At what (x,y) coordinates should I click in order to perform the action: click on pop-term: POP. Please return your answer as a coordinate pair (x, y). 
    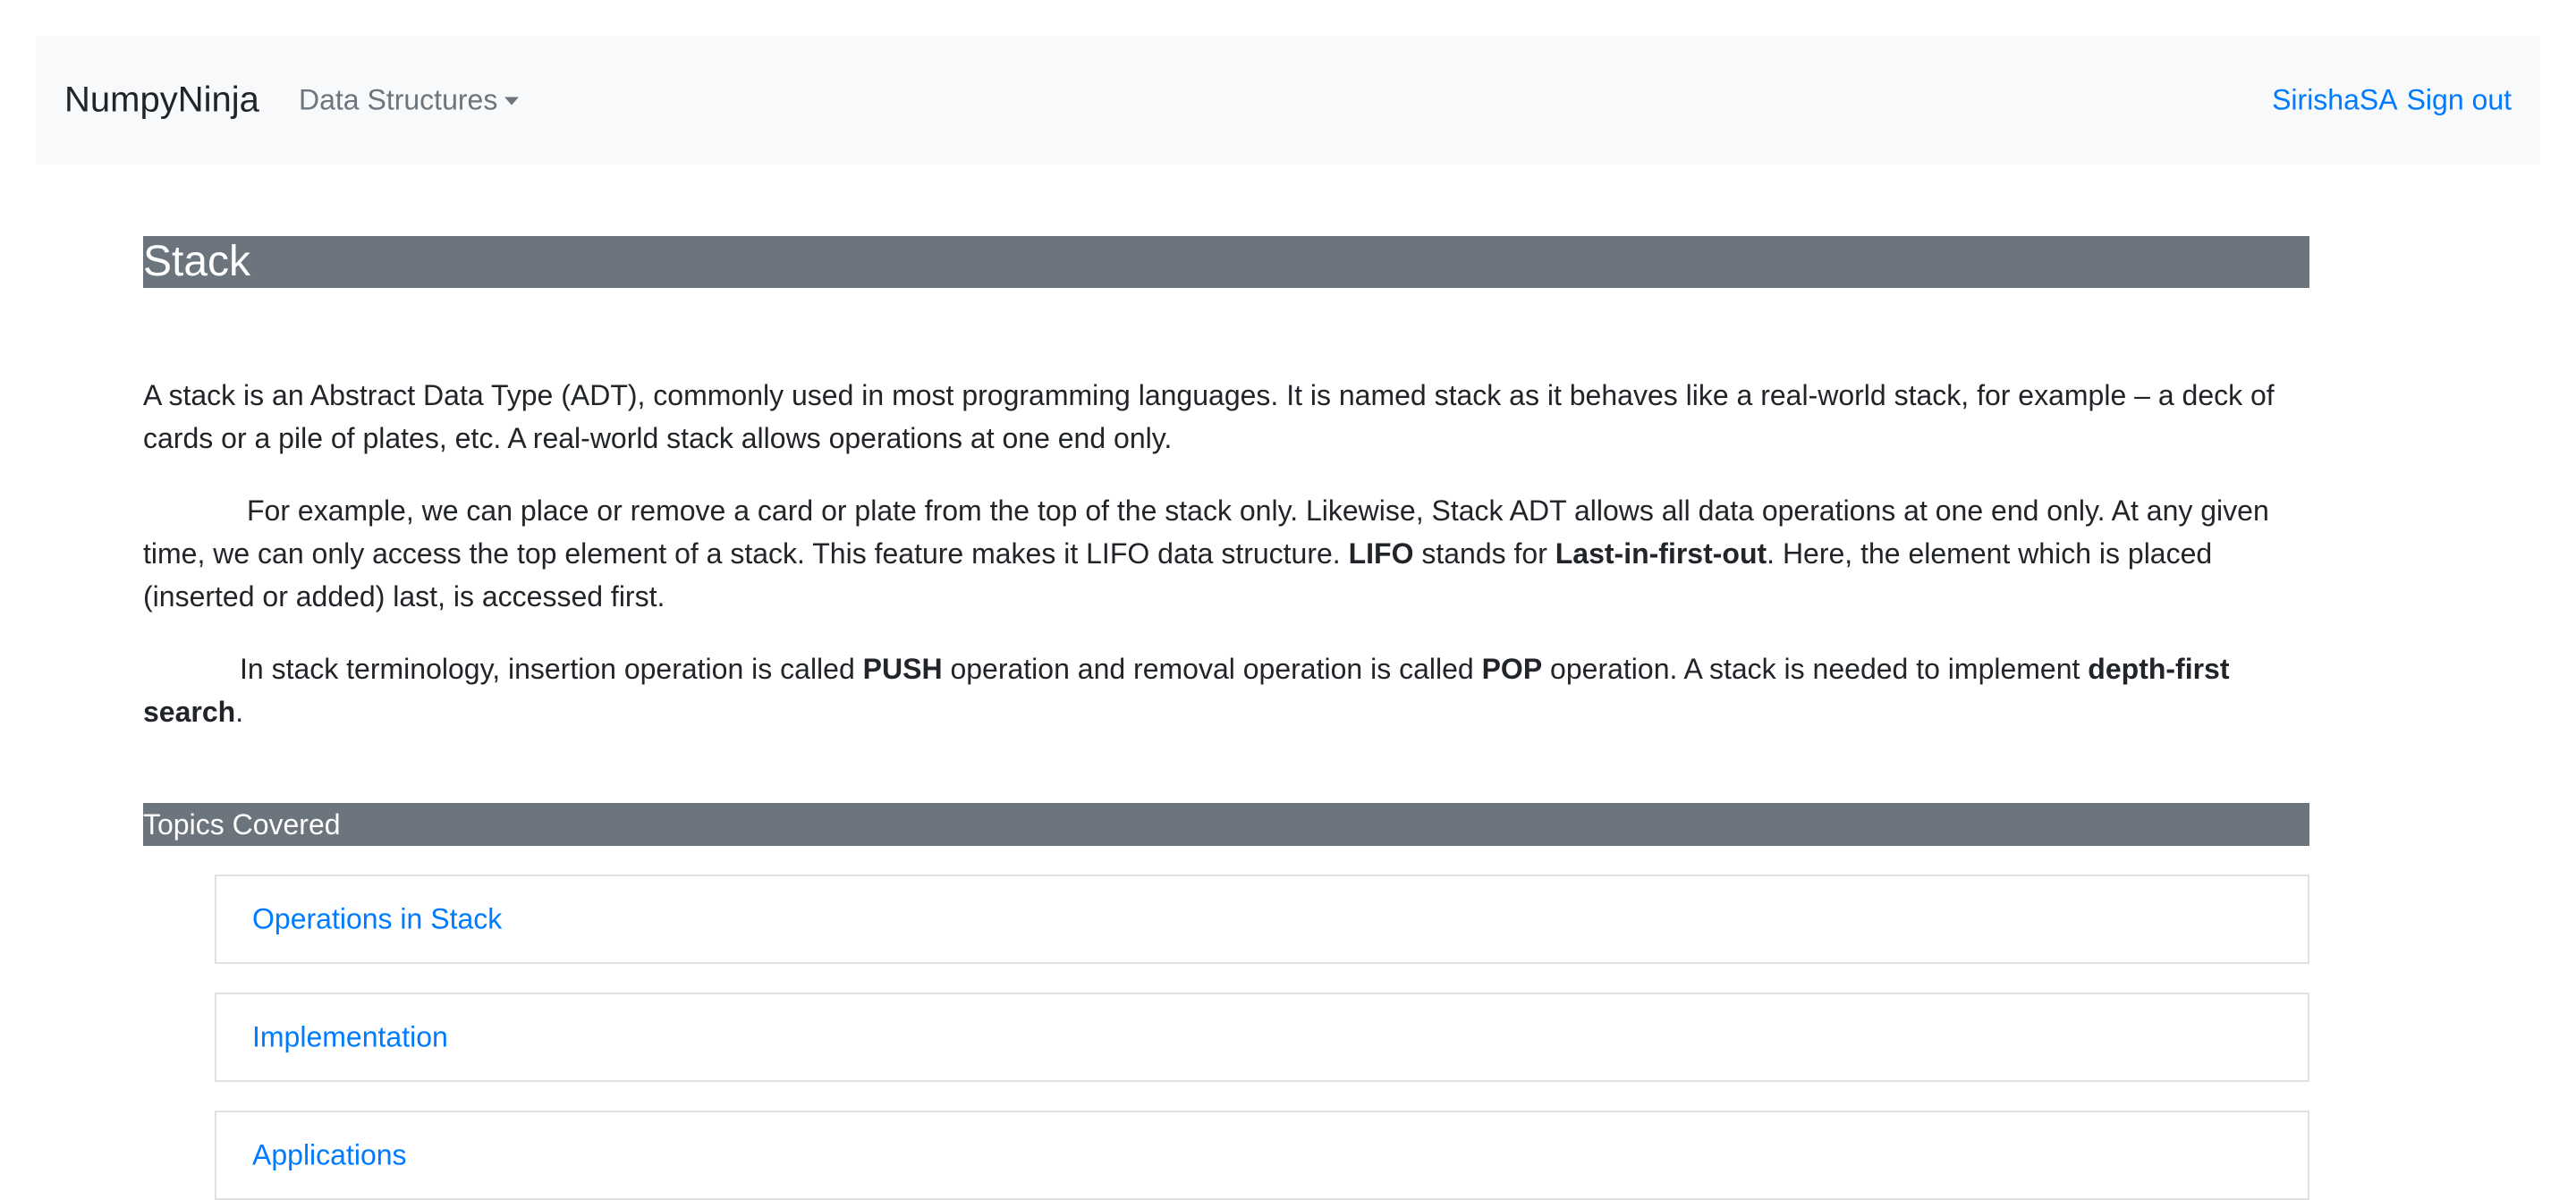
    Looking at the image, I should click on (1512, 669).